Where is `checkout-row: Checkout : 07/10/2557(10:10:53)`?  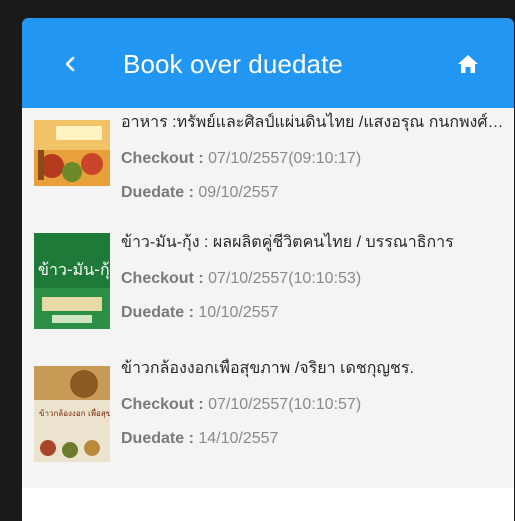
checkout-row: Checkout : 07/10/2557(10:10:53) is located at coordinates (313, 279).